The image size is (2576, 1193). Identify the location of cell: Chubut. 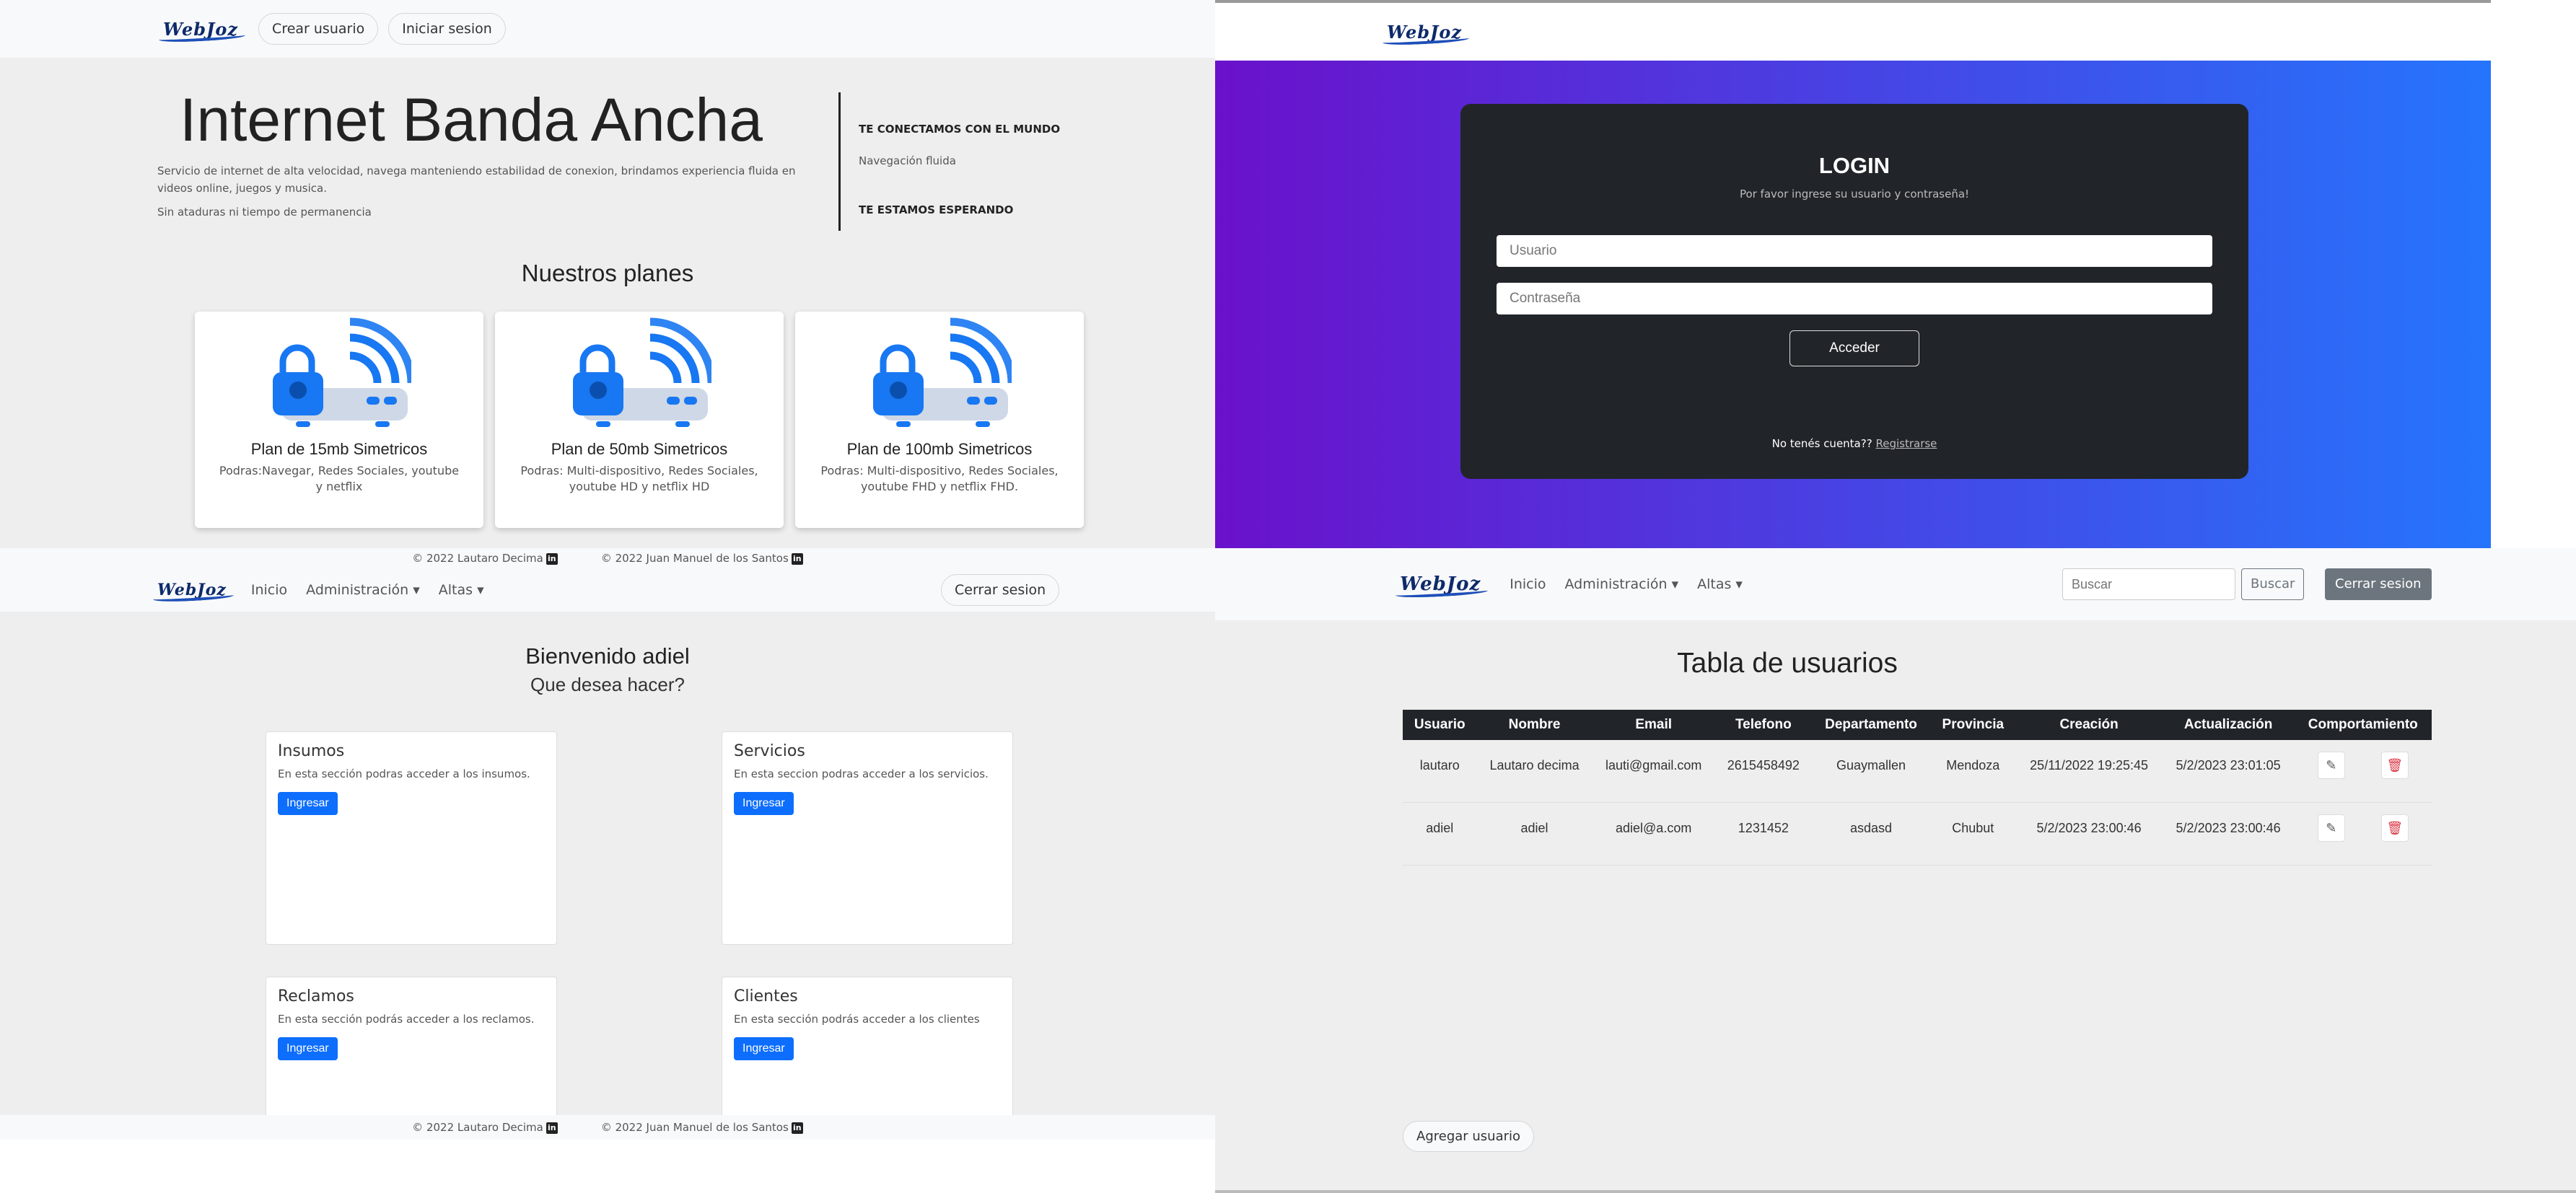
(1973, 834).